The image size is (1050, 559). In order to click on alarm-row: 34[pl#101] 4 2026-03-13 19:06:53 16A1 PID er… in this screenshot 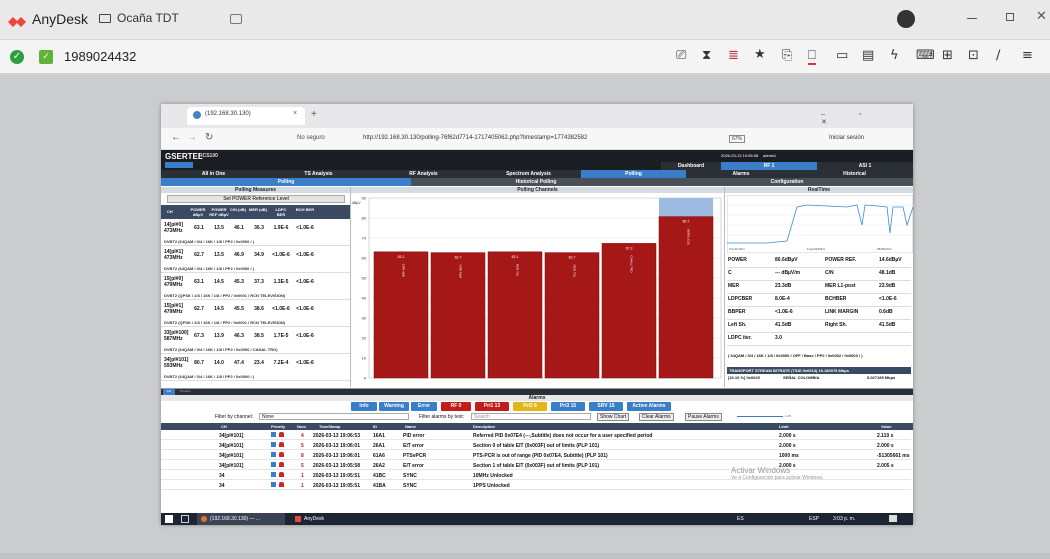, I will do `click(536, 435)`.